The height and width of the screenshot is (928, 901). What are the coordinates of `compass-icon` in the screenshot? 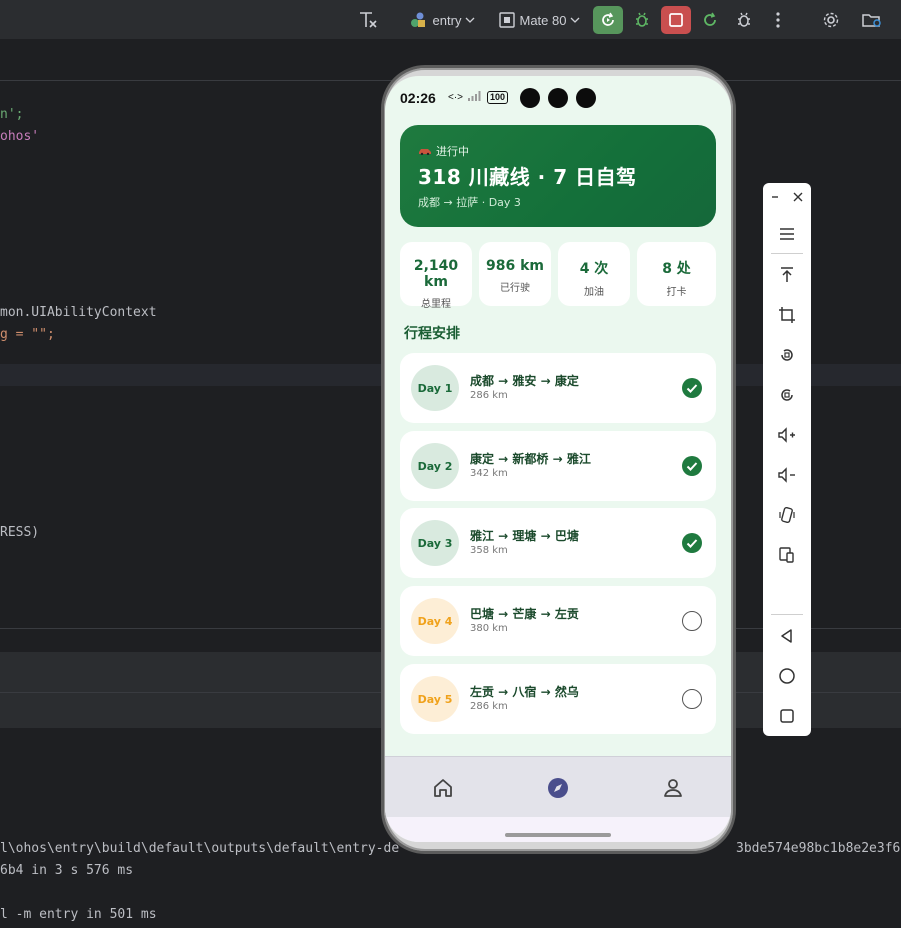 It's located at (558, 788).